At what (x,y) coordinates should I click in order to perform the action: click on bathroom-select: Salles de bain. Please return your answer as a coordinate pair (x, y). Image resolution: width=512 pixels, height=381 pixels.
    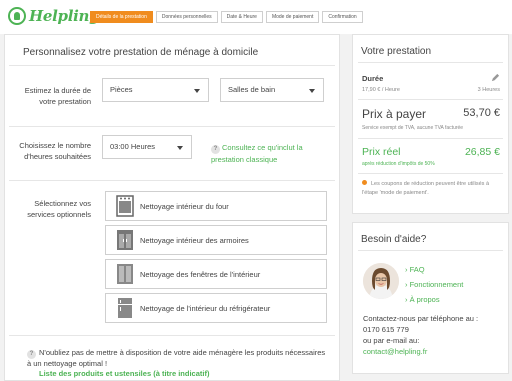
    Looking at the image, I should click on (272, 90).